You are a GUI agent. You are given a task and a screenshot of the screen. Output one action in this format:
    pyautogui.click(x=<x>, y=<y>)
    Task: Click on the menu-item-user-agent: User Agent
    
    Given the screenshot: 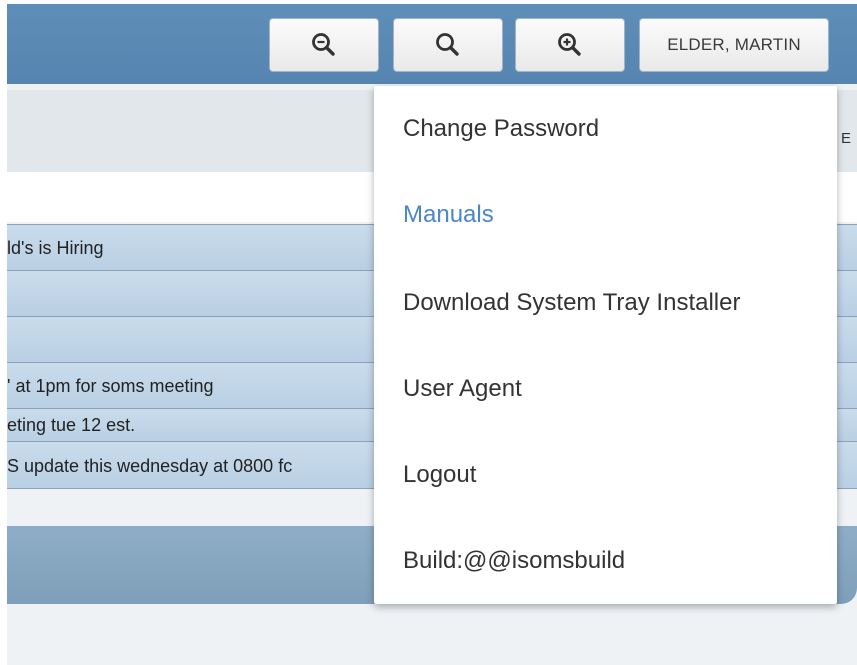 What is the action you would take?
    pyautogui.click(x=462, y=389)
    